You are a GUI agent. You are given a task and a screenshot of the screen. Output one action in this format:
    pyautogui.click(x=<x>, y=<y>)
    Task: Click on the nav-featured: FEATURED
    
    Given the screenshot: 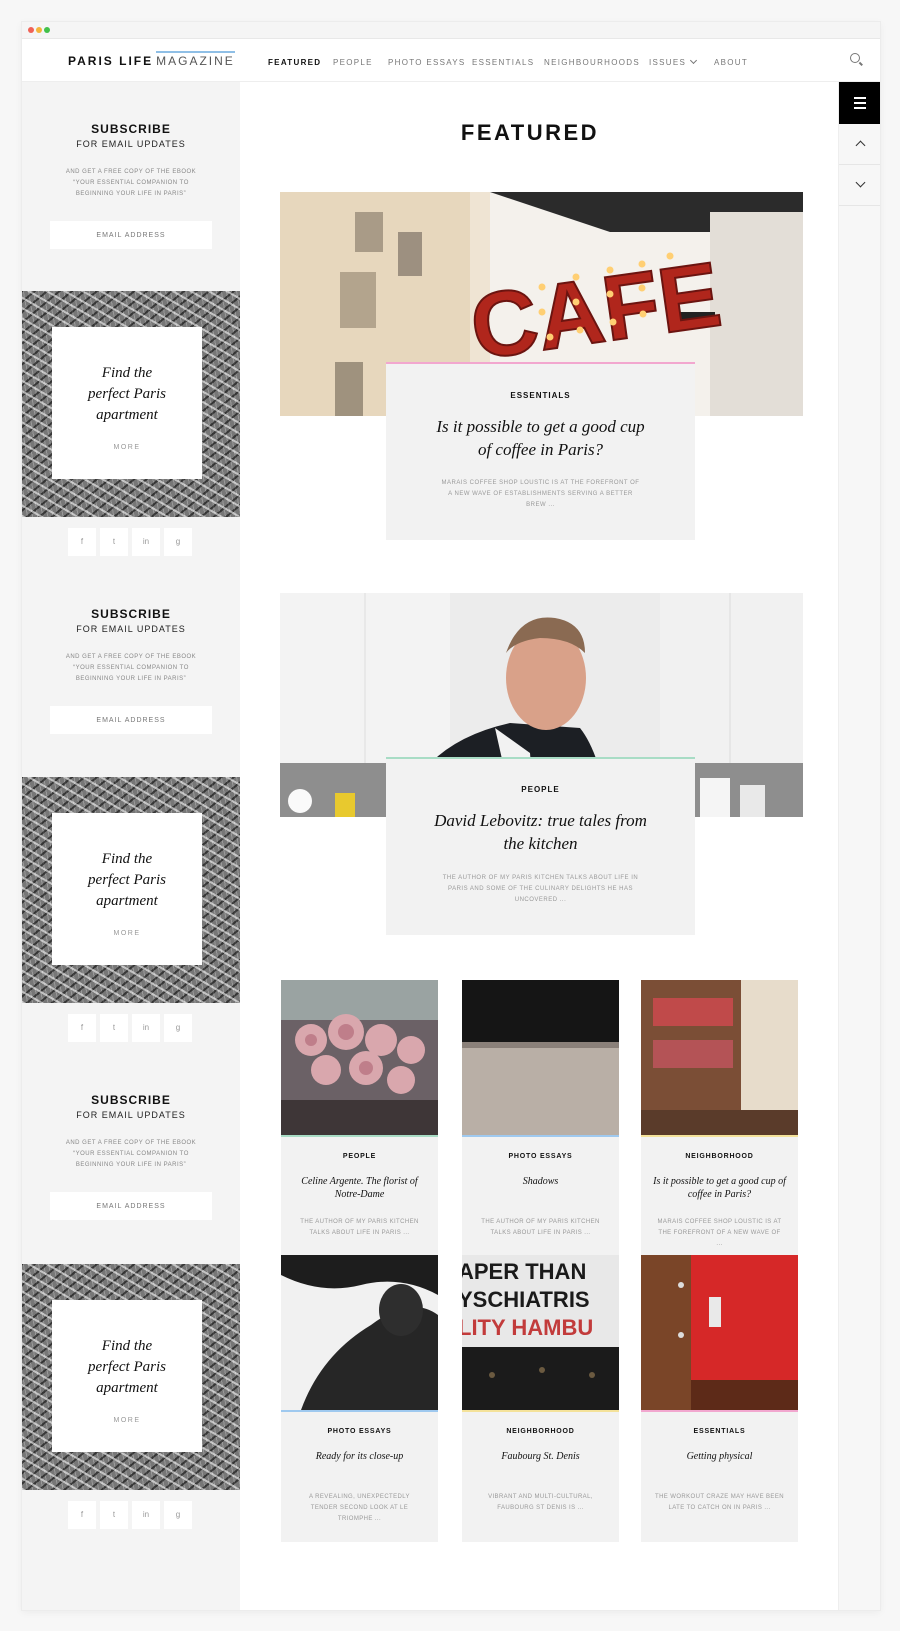 What is the action you would take?
    pyautogui.click(x=294, y=62)
    